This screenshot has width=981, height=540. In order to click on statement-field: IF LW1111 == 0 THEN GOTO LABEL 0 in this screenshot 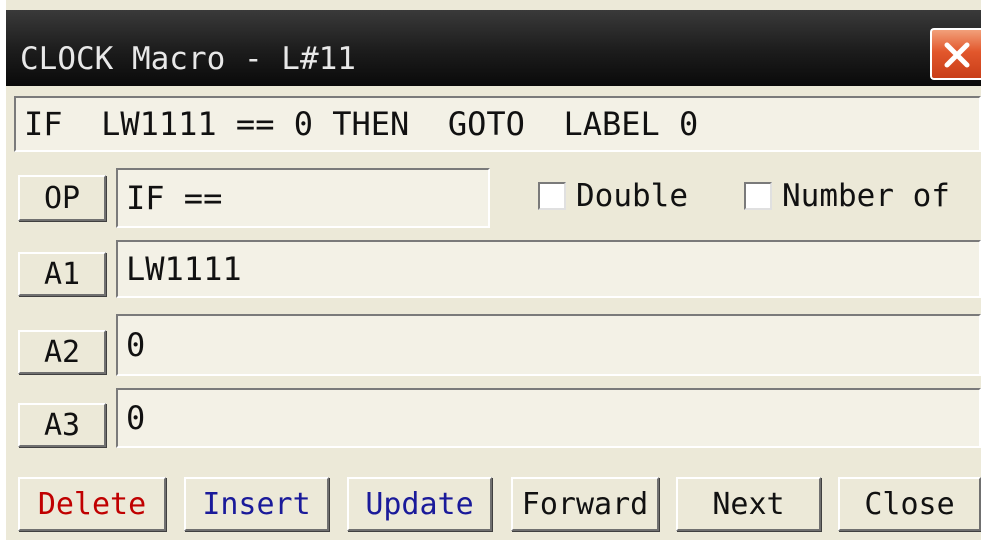, I will do `click(497, 124)`.